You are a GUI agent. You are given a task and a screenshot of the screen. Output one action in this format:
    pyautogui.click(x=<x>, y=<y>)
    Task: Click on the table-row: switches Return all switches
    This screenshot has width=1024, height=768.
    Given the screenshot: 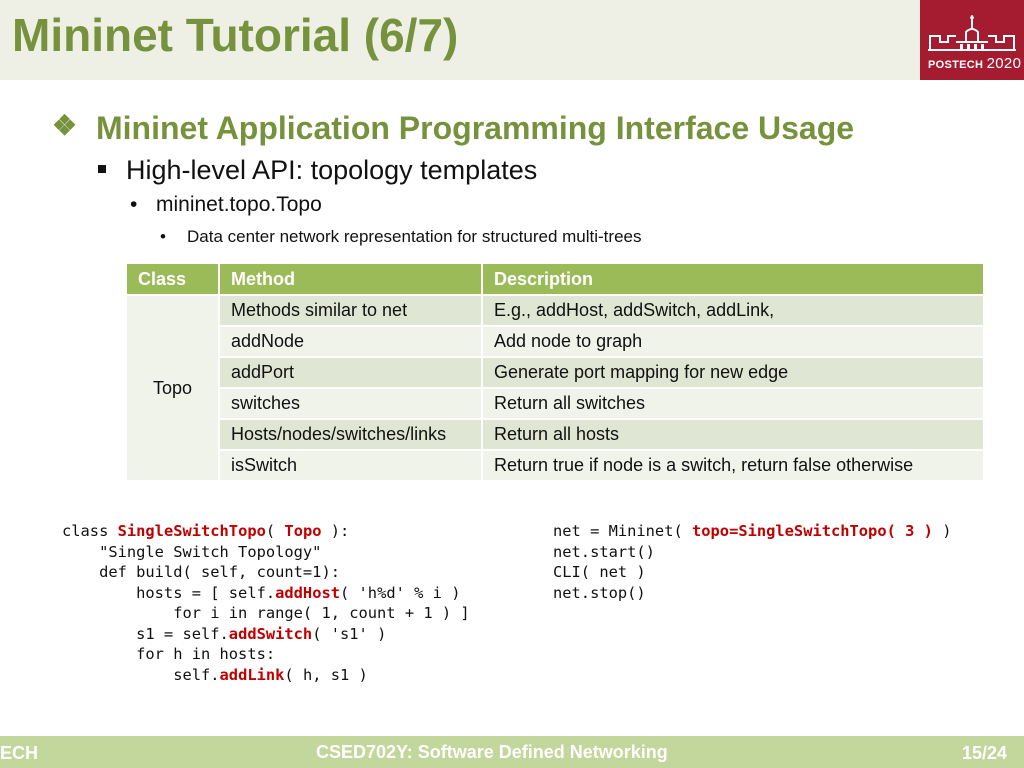 What is the action you would take?
    pyautogui.click(x=555, y=403)
    